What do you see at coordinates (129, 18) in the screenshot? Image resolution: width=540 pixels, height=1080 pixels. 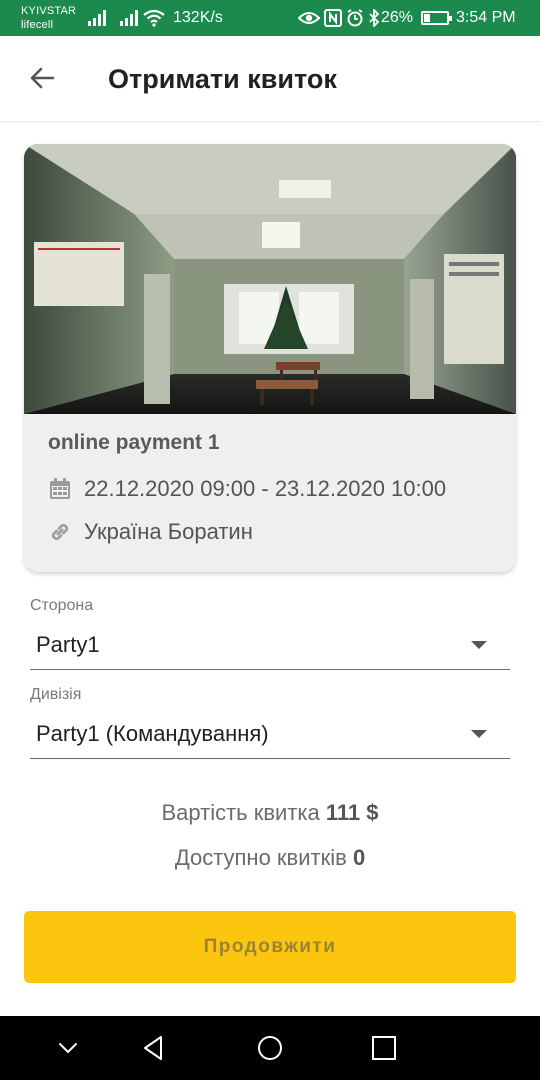 I see `signal-2-icon` at bounding box center [129, 18].